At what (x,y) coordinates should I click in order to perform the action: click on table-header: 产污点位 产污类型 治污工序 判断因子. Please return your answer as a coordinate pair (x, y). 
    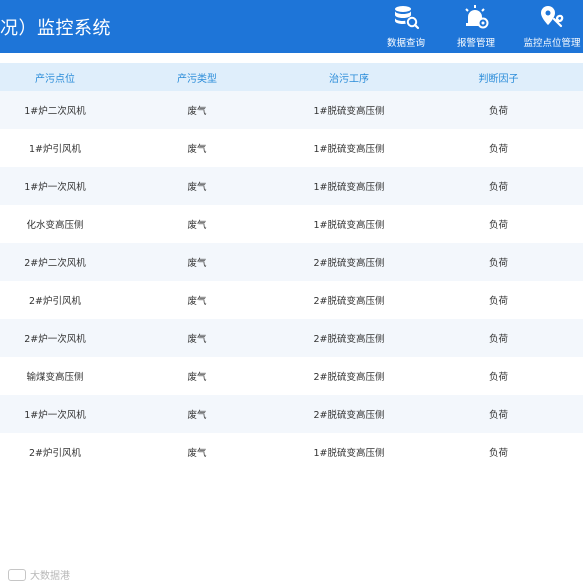
    Looking at the image, I should click on (291, 77).